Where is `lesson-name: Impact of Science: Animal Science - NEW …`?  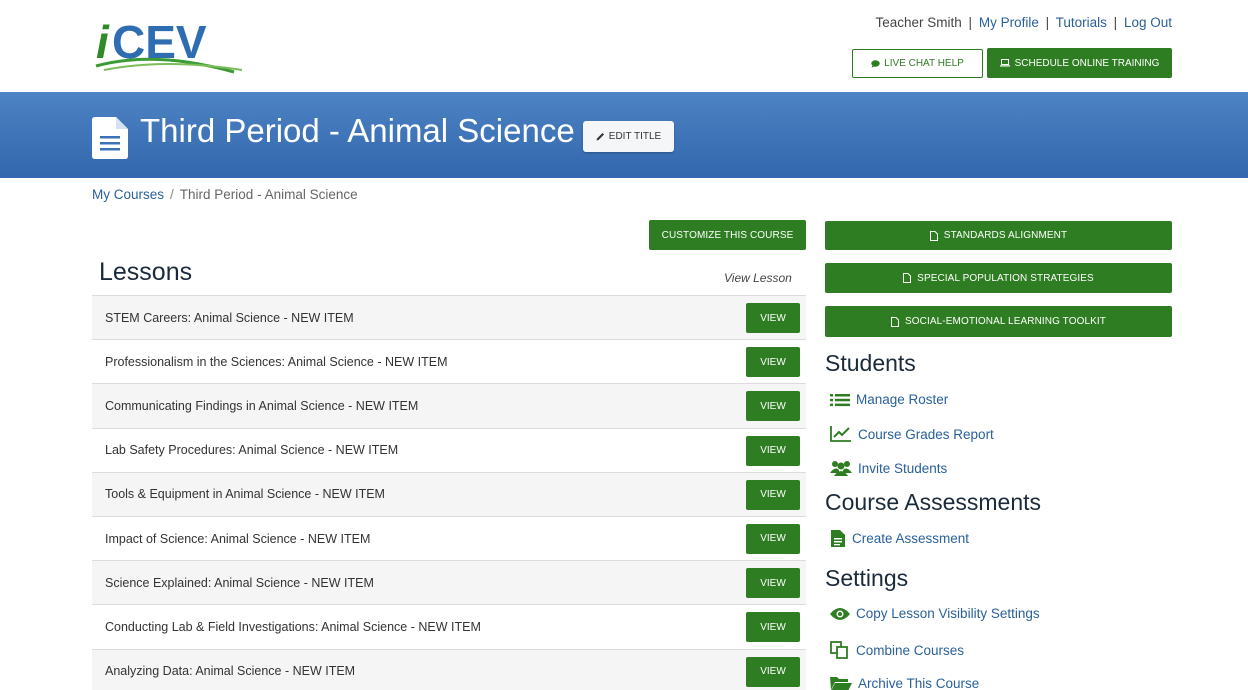
lesson-name: Impact of Science: Animal Science - NEW … is located at coordinates (238, 538).